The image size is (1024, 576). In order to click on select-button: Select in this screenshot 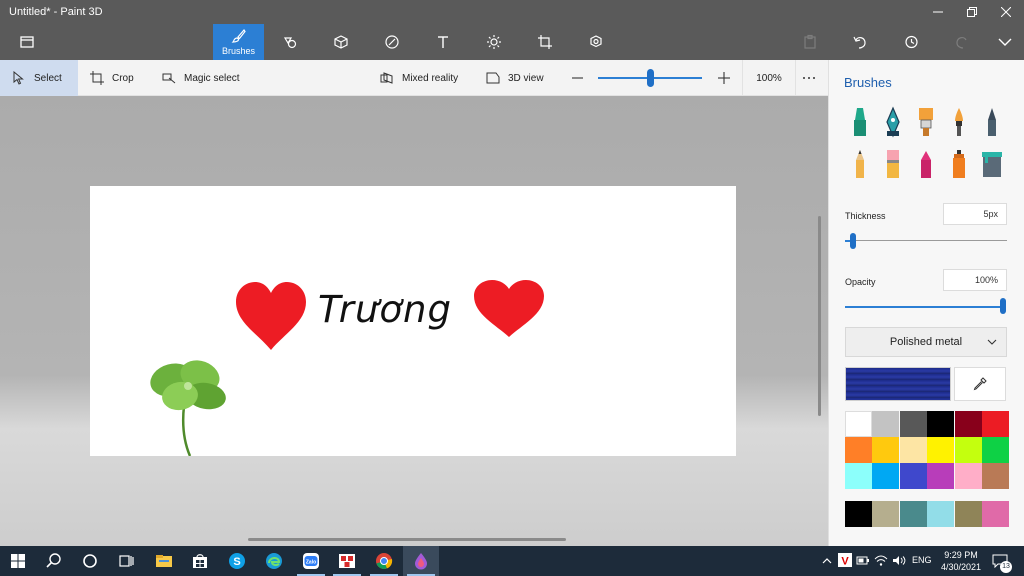, I will do `click(39, 78)`.